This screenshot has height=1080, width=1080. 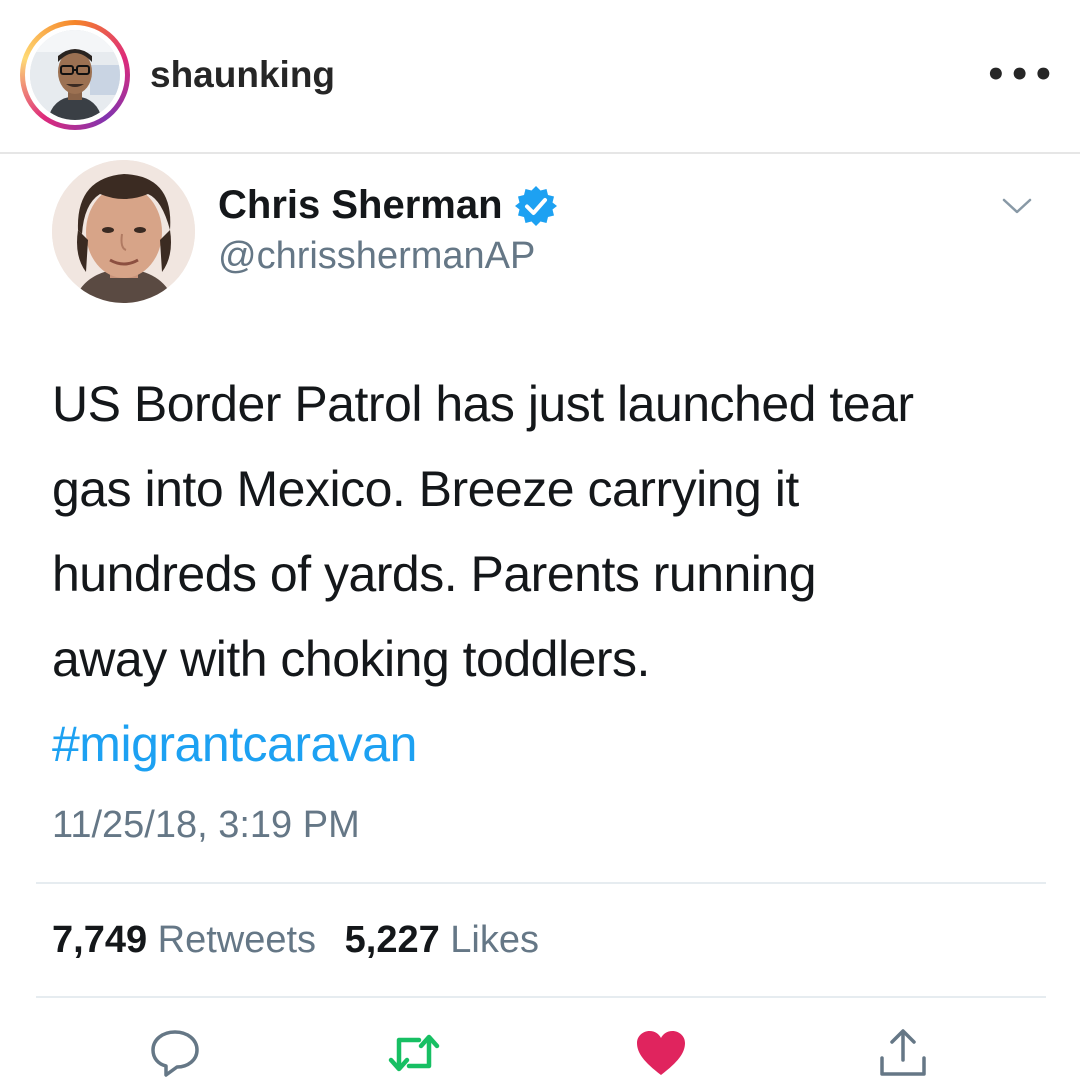 What do you see at coordinates (242, 75) in the screenshot?
I see `post-username: shaunking` at bounding box center [242, 75].